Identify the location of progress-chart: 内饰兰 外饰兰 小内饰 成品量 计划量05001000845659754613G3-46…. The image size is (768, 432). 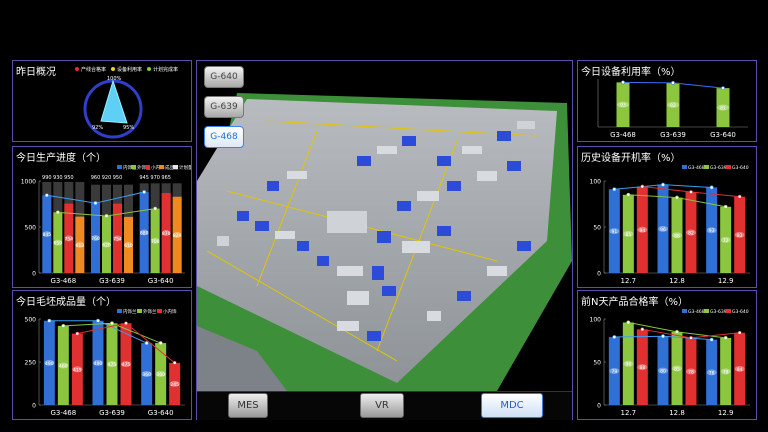
(106, 224).